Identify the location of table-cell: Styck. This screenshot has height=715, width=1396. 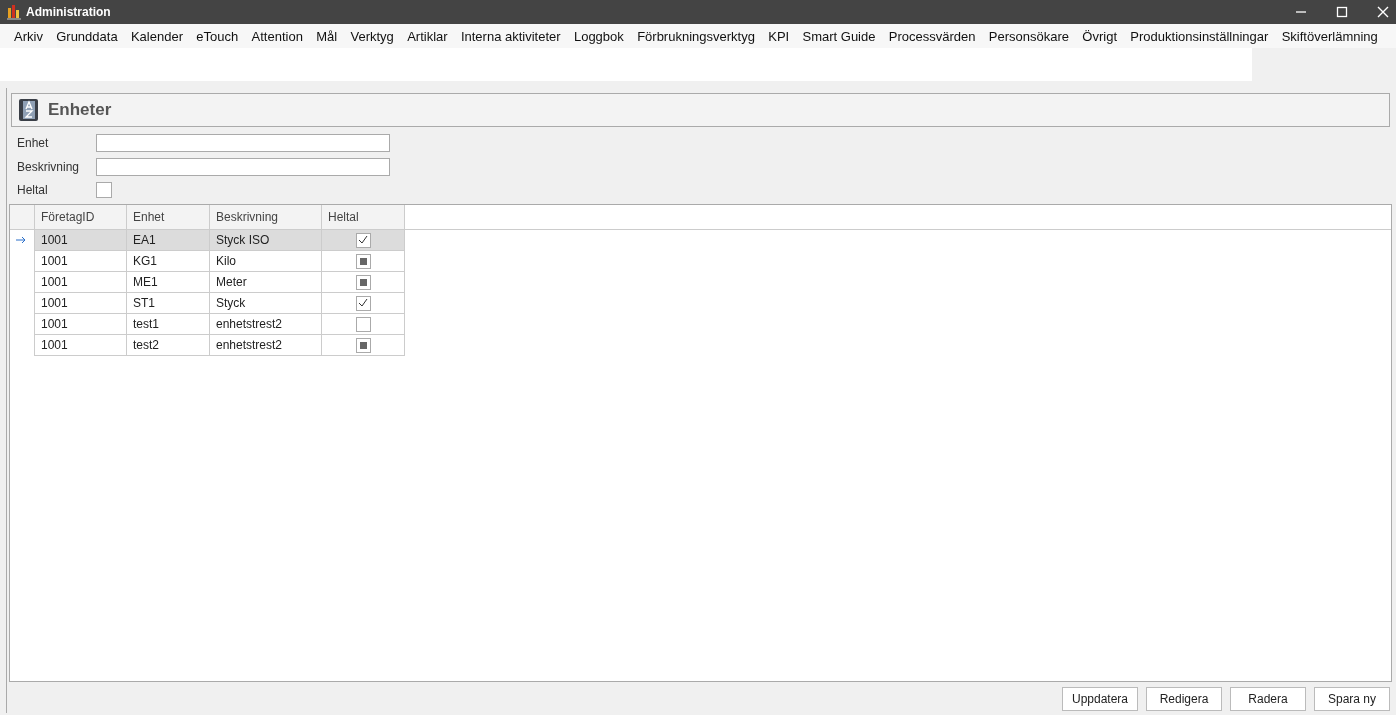
(265, 303).